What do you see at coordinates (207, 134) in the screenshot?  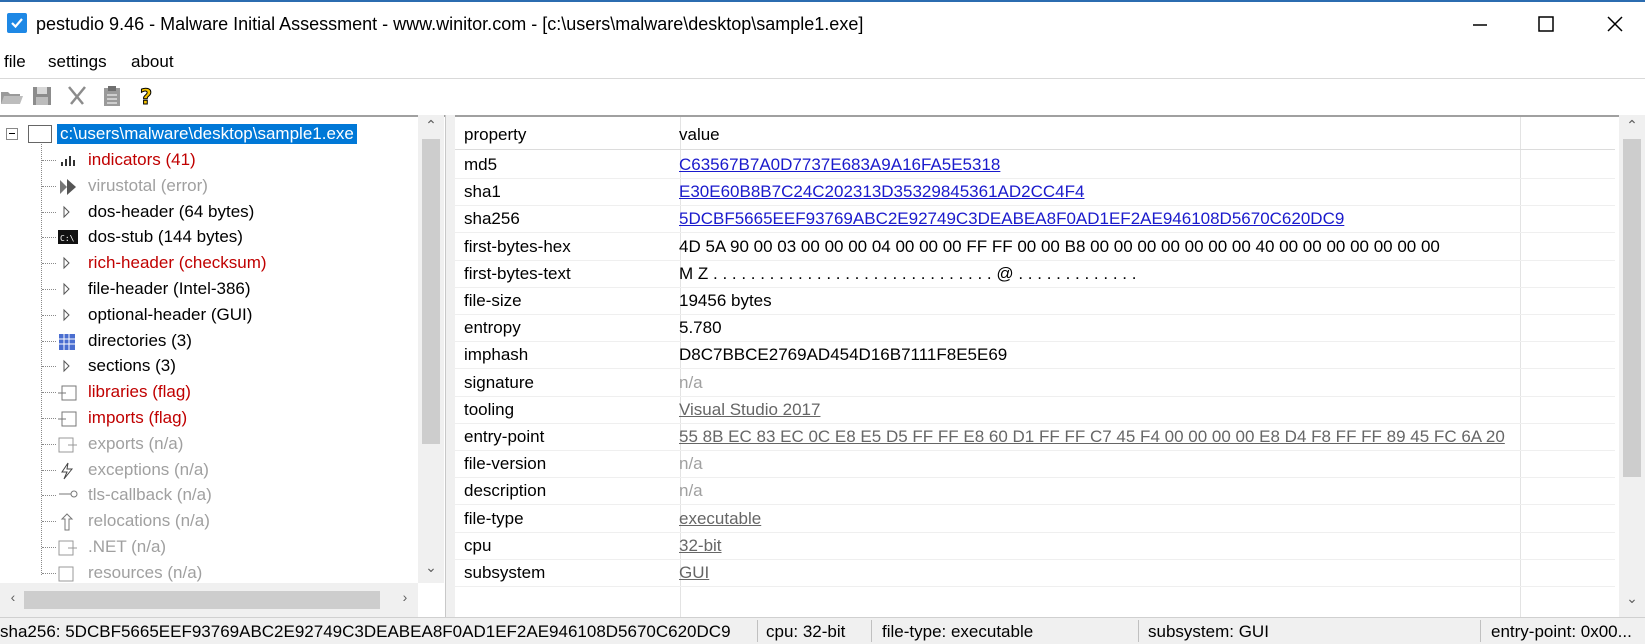 I see `tree-root-label: c:\users\malware\desktop\sample1.exe` at bounding box center [207, 134].